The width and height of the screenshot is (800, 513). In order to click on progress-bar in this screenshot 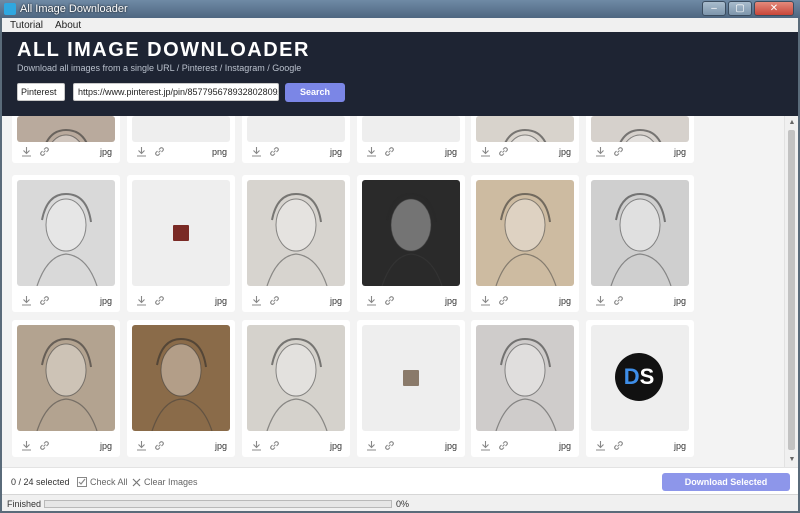, I will do `click(218, 504)`.